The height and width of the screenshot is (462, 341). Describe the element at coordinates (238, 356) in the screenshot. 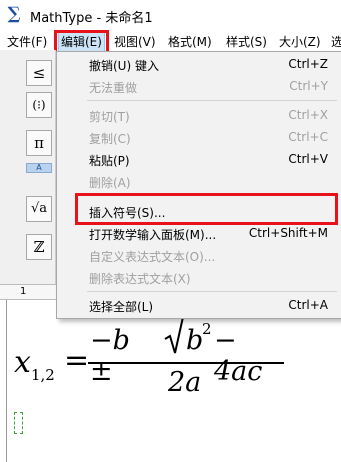

I see `formula-radicand-rest: − 4ac` at that location.